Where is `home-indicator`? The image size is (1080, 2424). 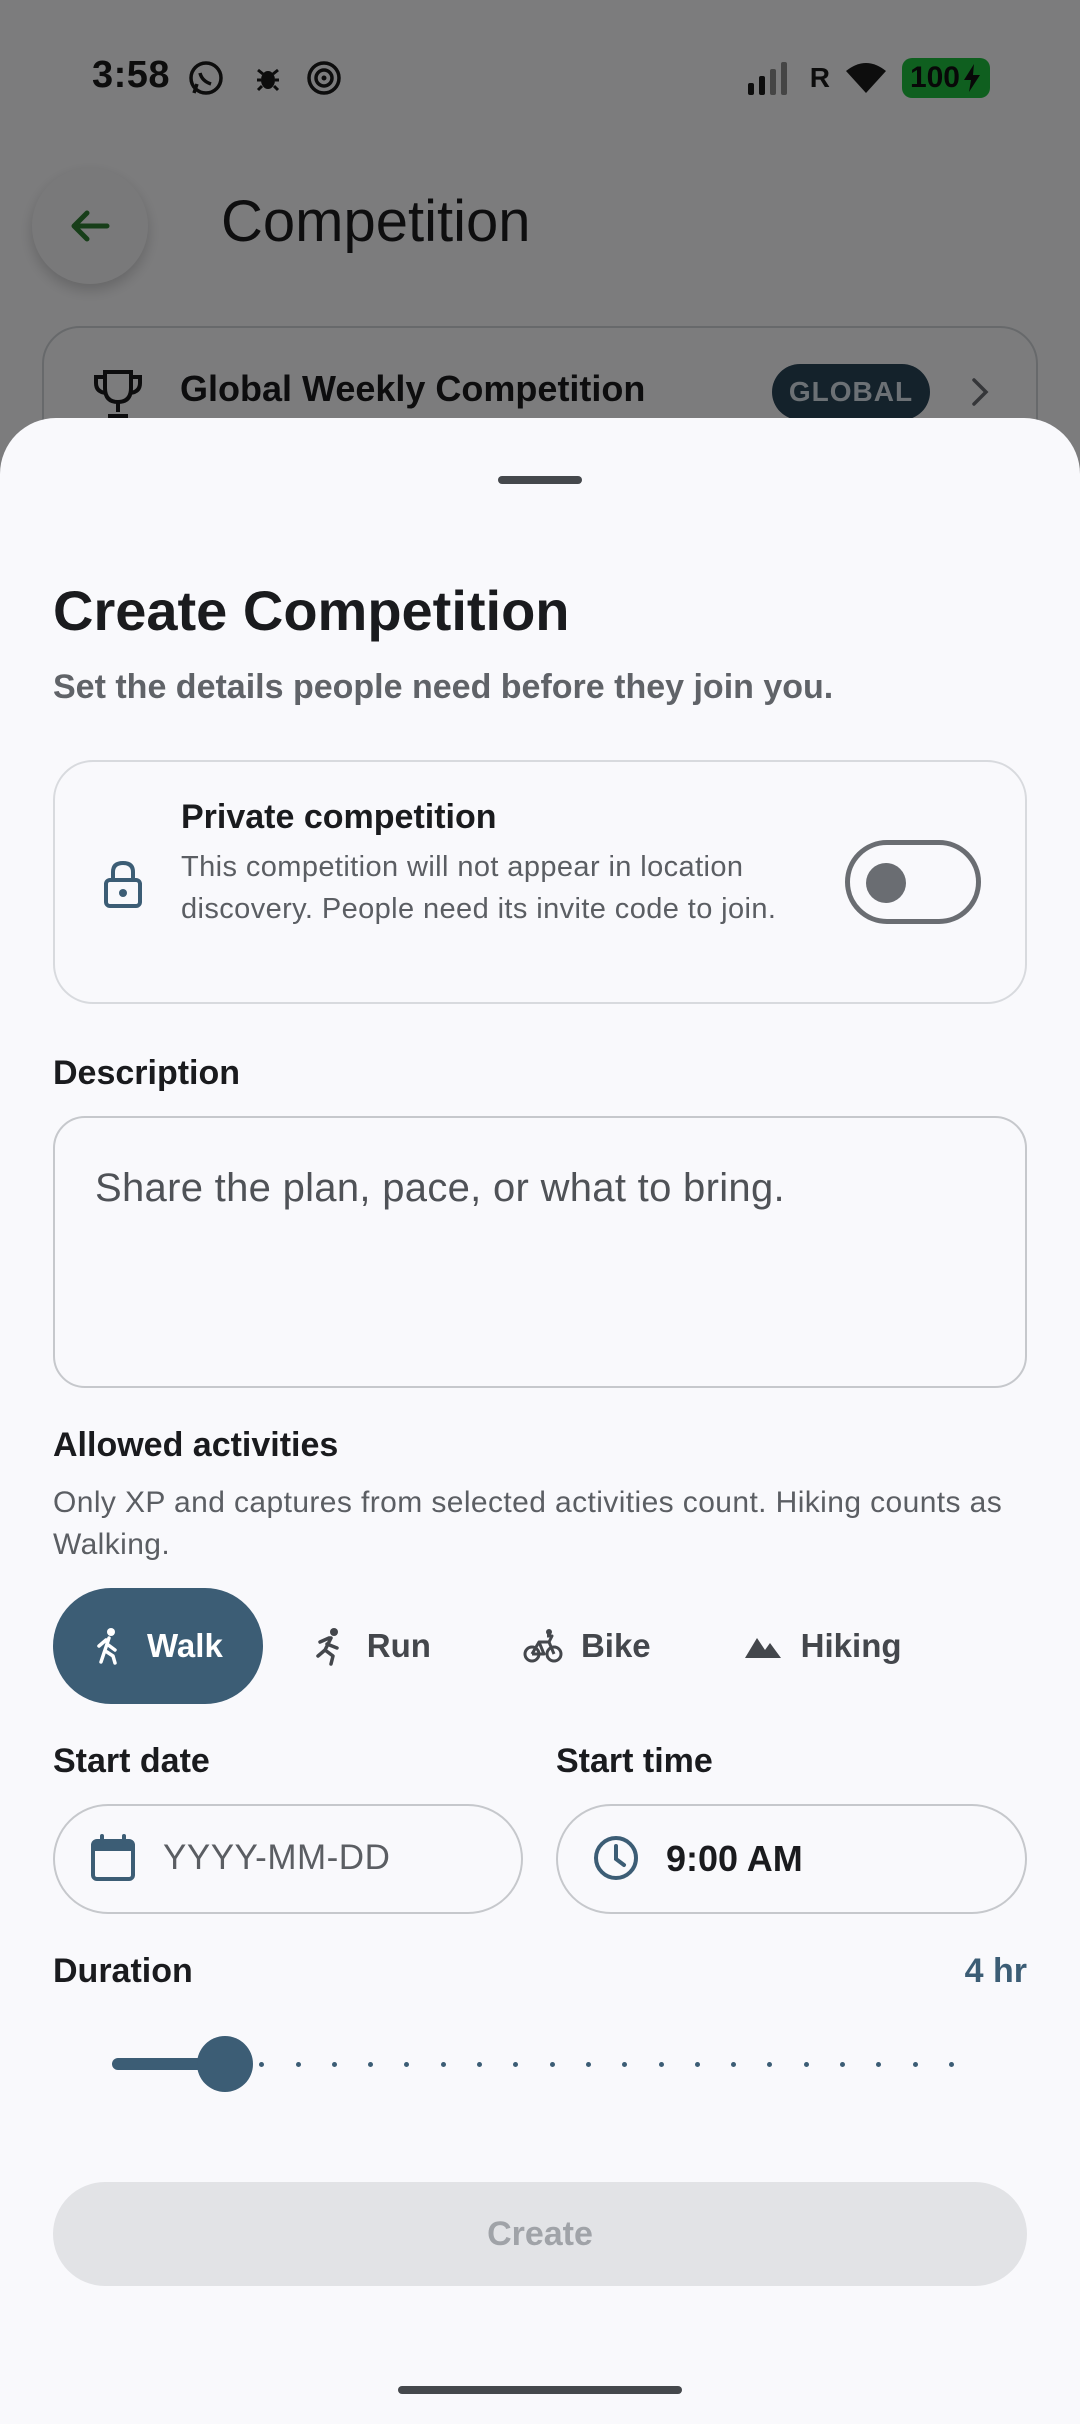
home-indicator is located at coordinates (540, 2390).